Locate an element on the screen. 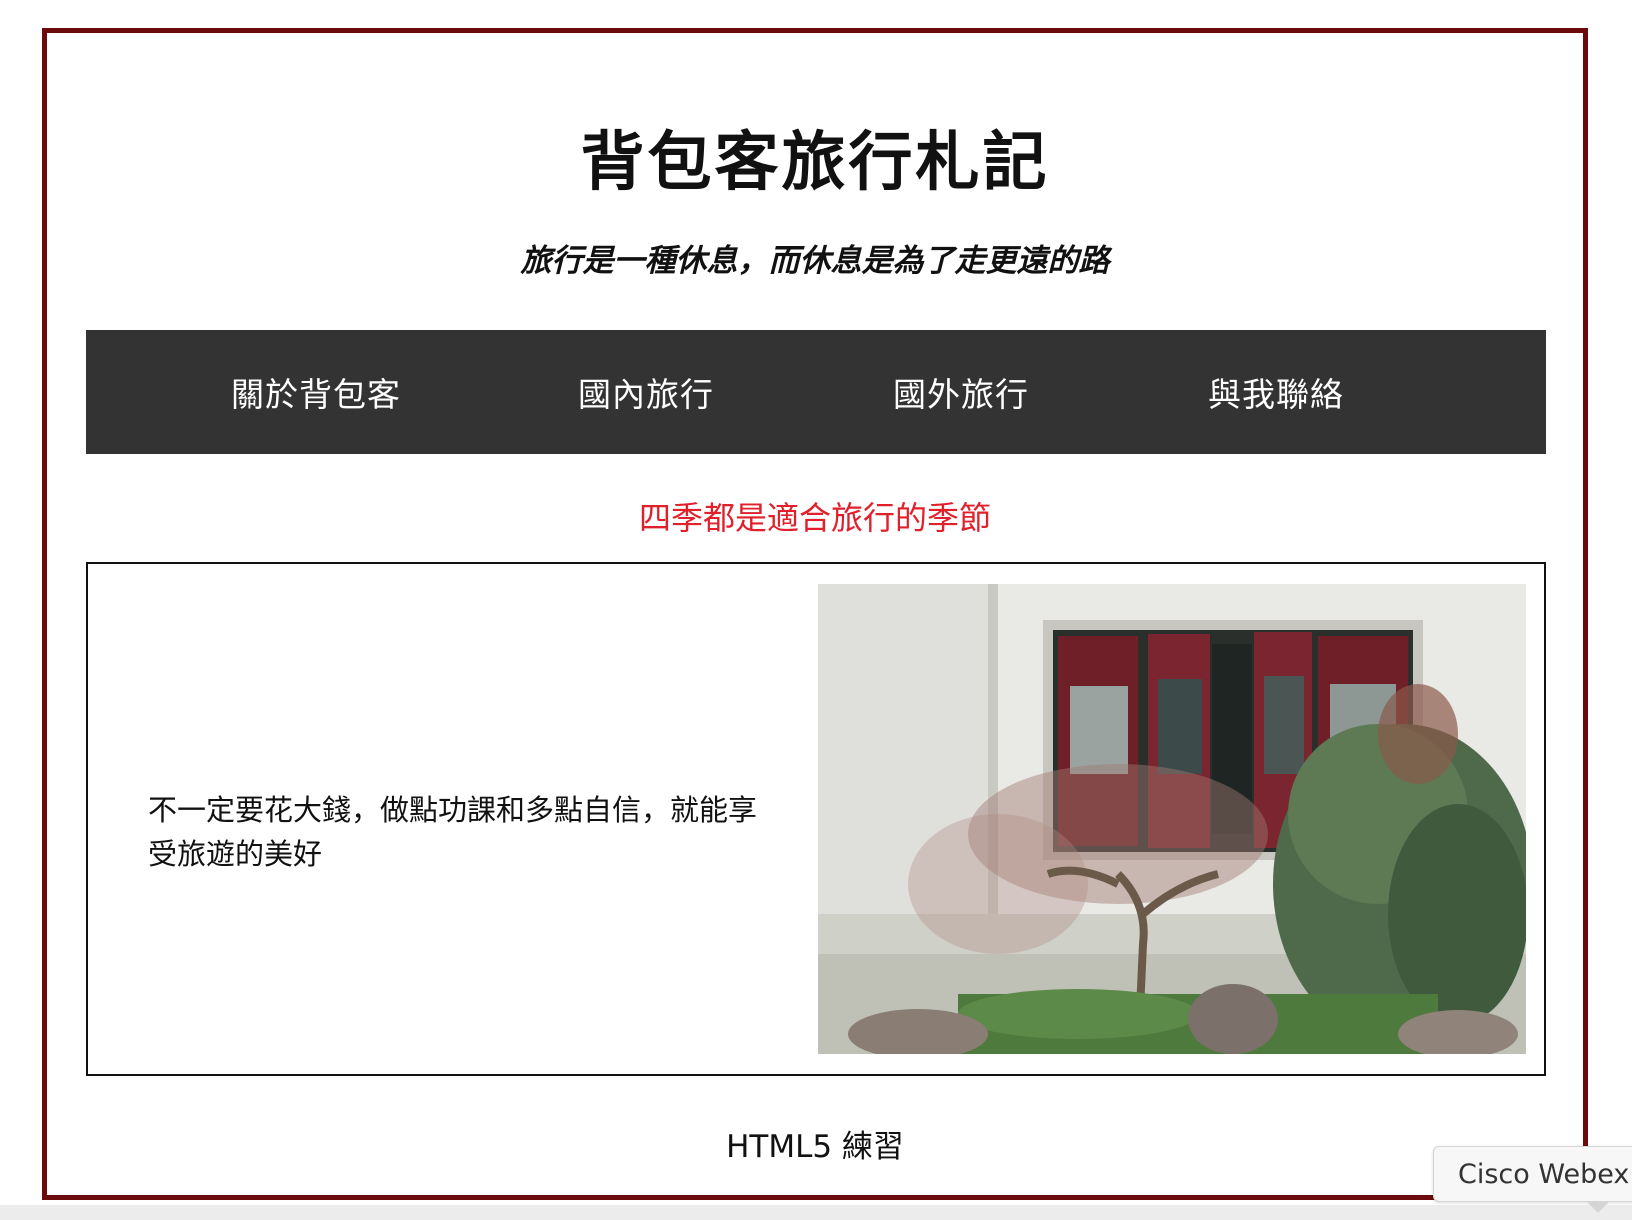 This screenshot has height=1220, width=1632. section-heading: 四季都是適合旅行的季節 is located at coordinates (814, 518).